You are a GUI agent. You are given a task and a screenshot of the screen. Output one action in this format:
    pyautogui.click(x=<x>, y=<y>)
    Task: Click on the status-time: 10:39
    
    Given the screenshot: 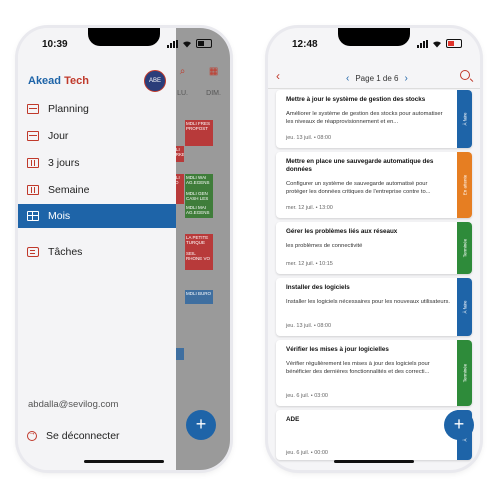 What is the action you would take?
    pyautogui.click(x=55, y=44)
    